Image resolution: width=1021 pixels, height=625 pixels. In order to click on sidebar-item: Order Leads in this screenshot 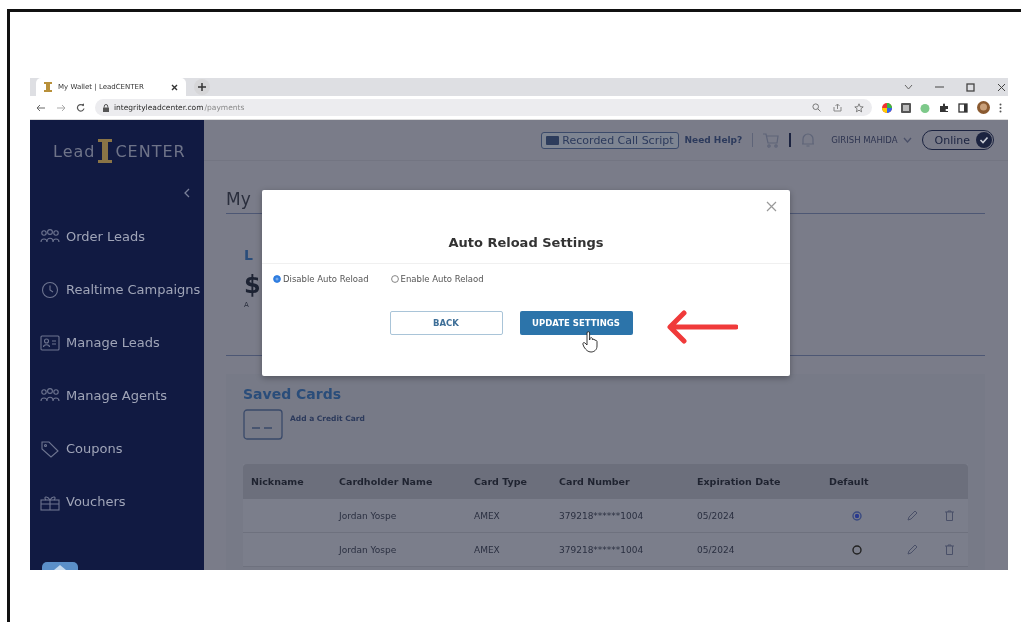, I will do `click(122, 236)`.